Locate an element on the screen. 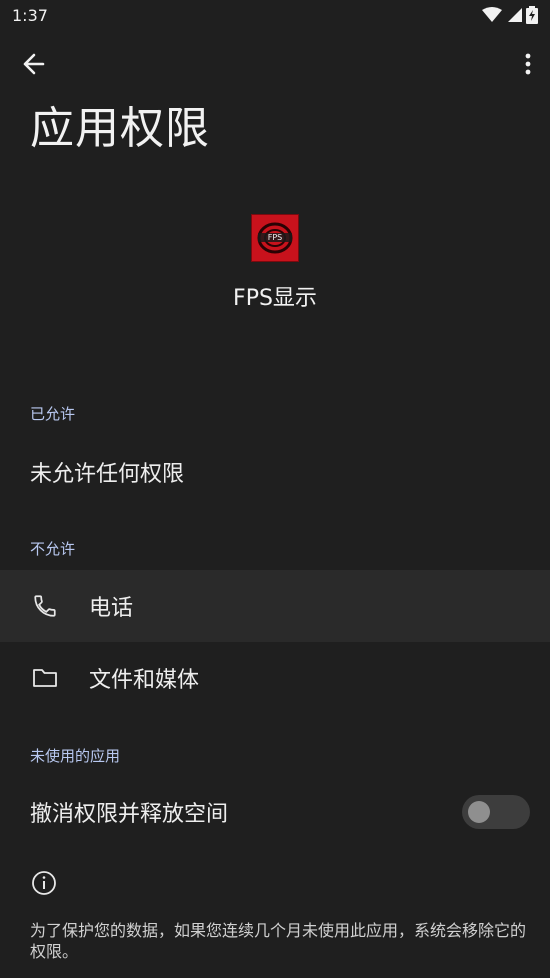  allowed-empty-text: 未允许任何权限 is located at coordinates (107, 474).